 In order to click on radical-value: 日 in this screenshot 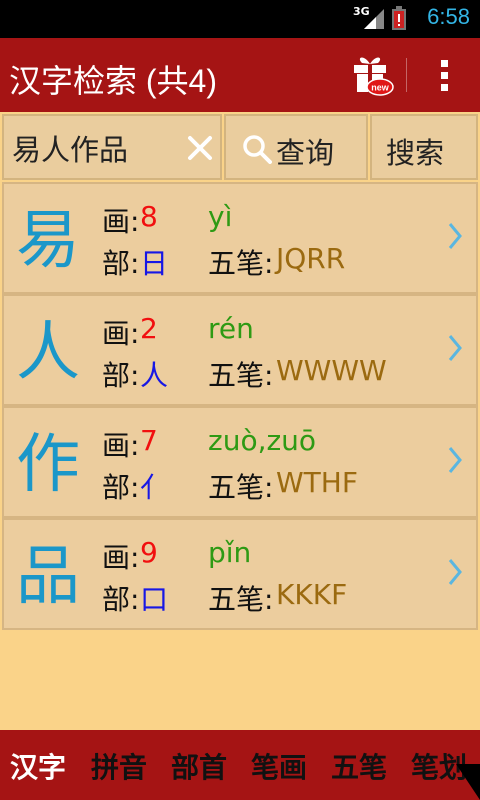, I will do `click(154, 263)`.